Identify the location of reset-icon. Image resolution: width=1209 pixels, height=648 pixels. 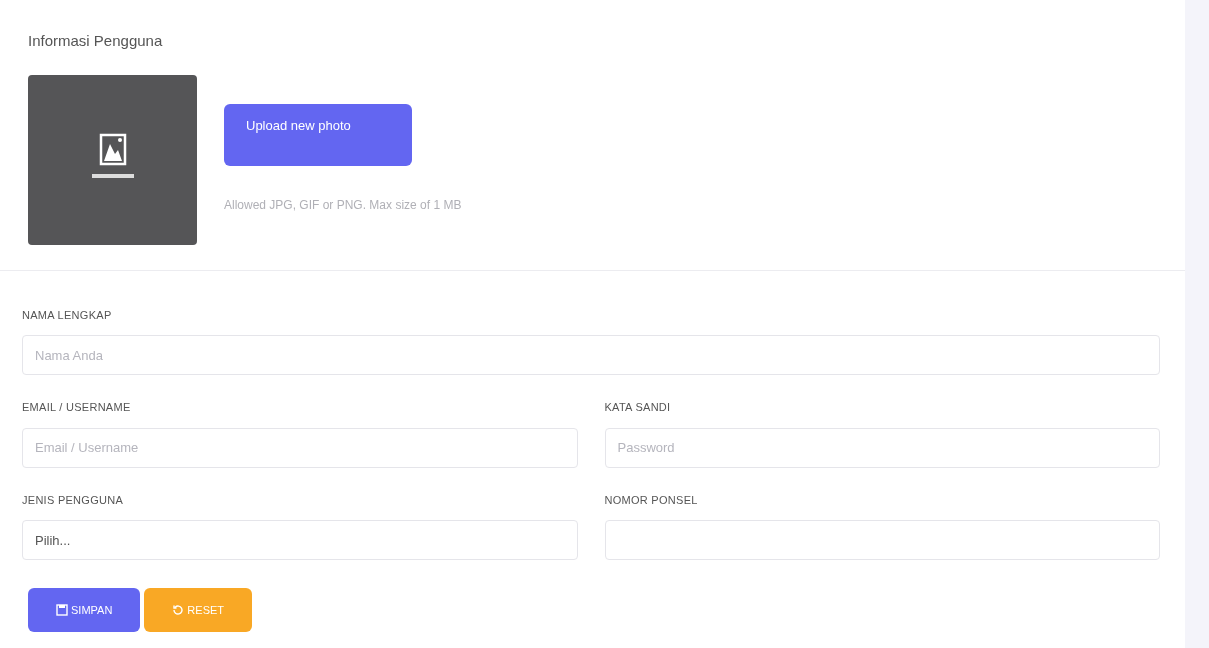
(178, 610).